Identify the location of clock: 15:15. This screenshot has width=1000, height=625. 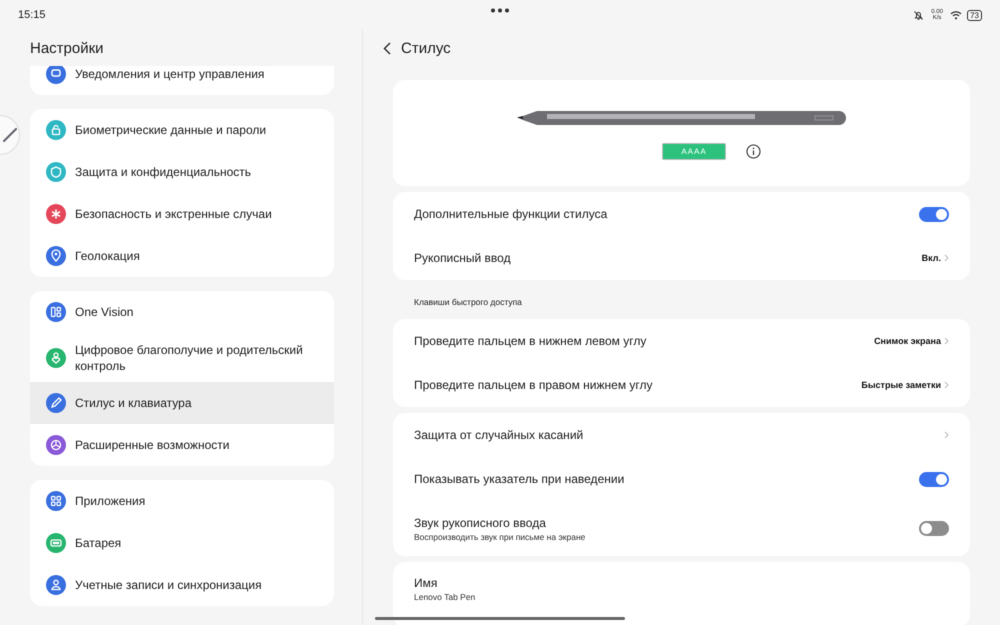
(32, 15).